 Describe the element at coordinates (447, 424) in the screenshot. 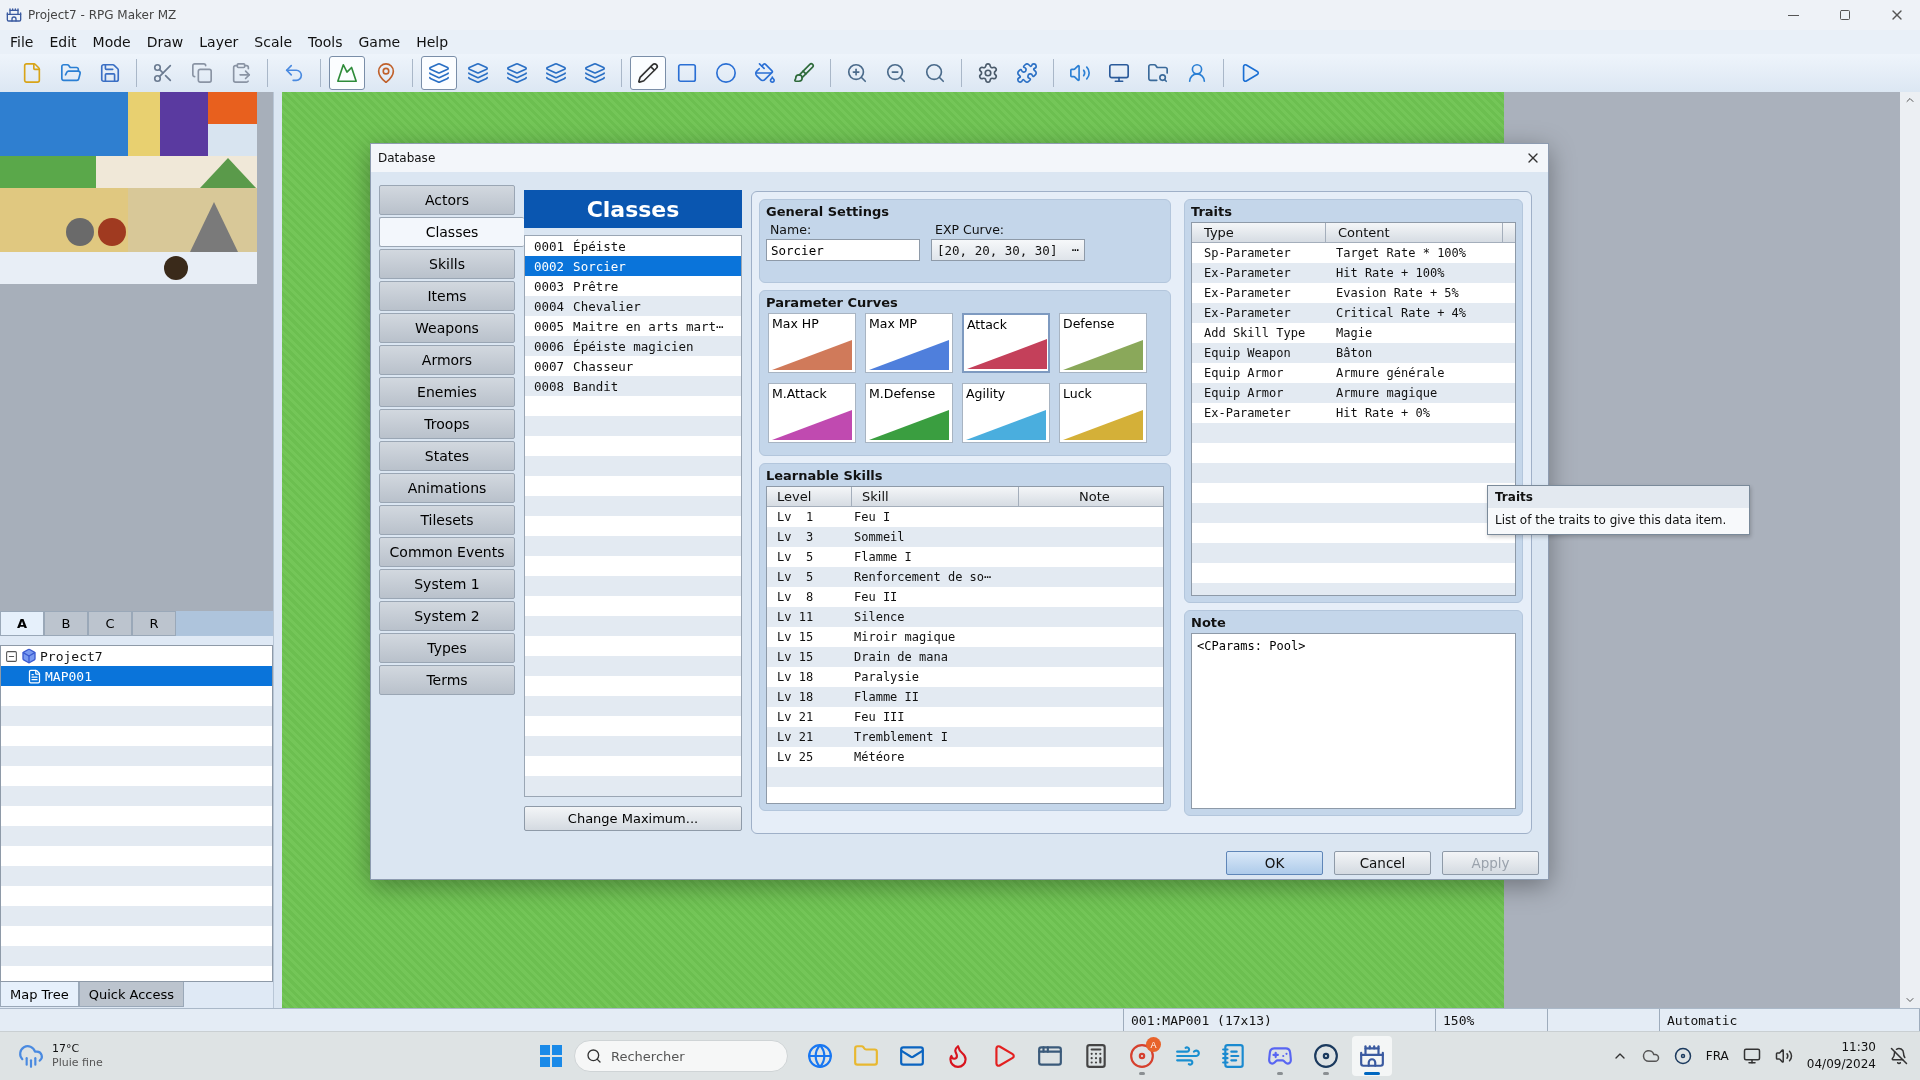

I see `category-tab: Troops` at that location.